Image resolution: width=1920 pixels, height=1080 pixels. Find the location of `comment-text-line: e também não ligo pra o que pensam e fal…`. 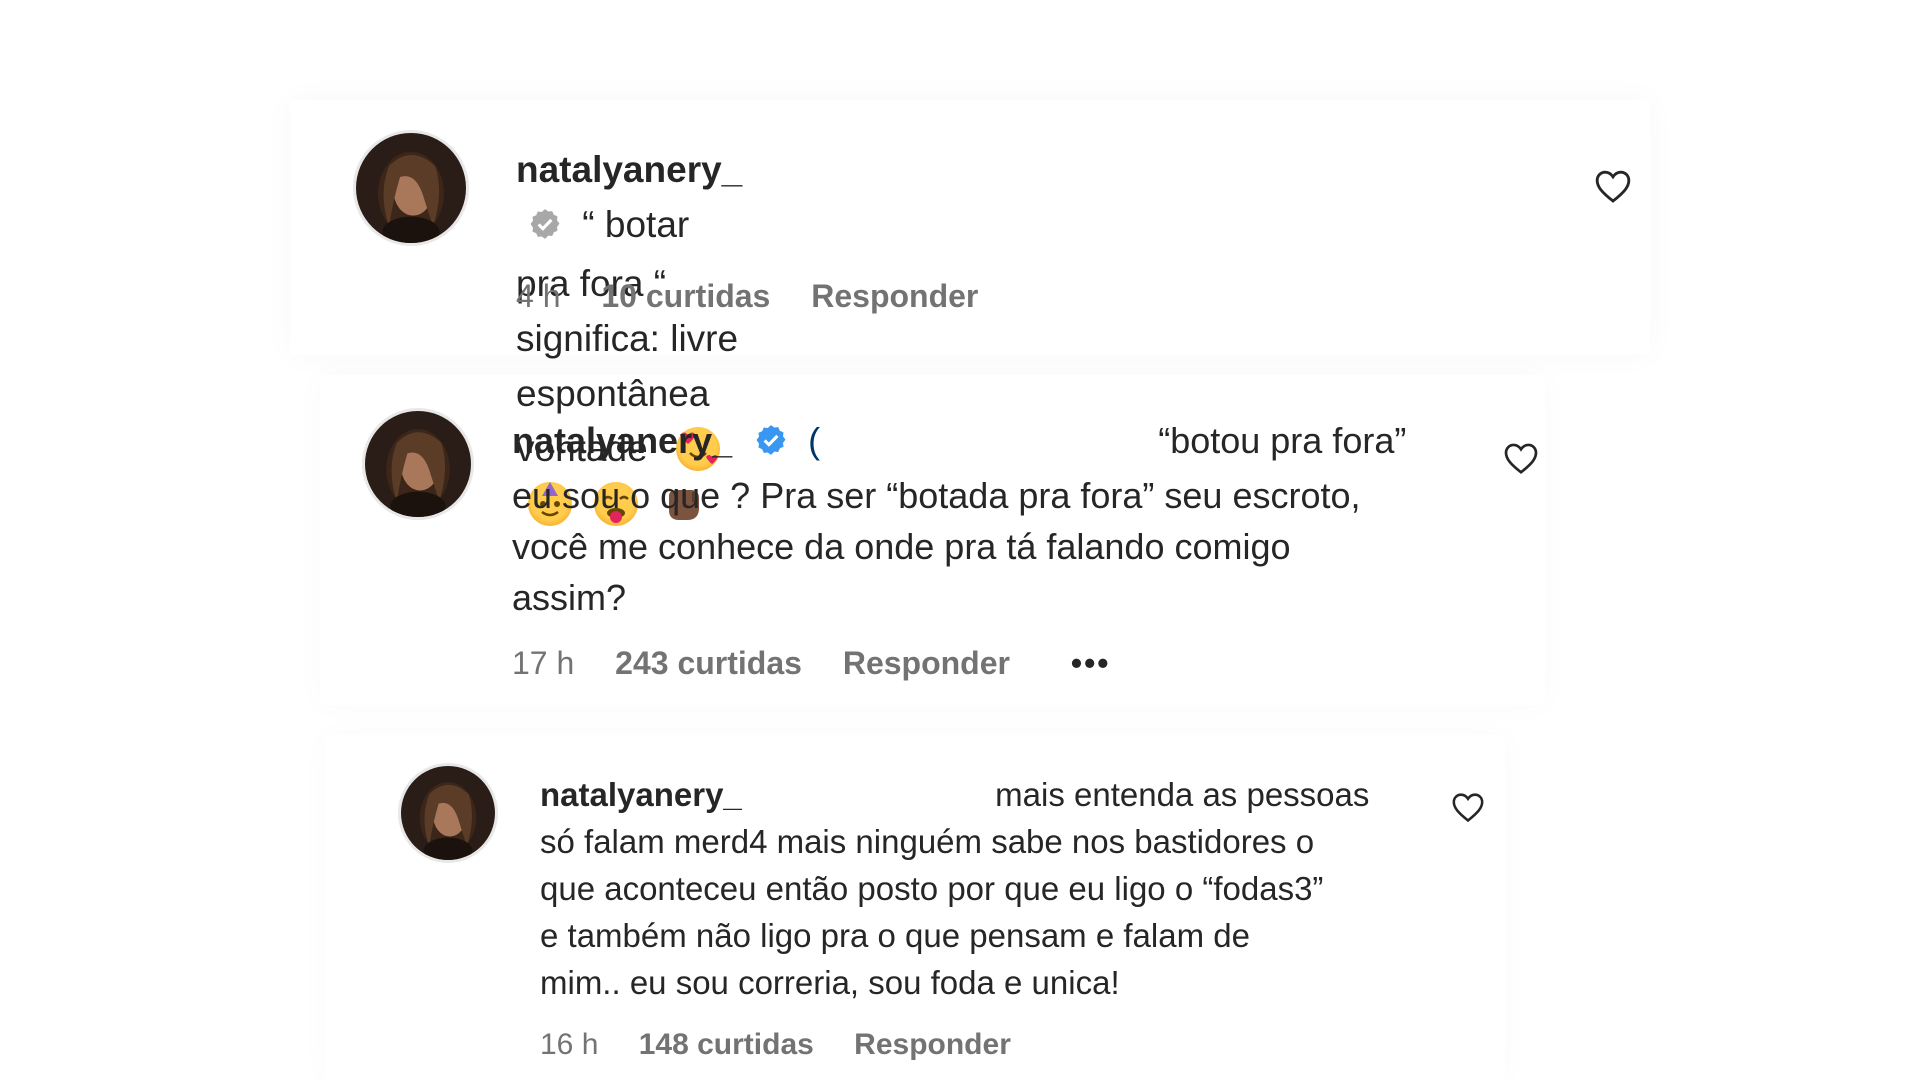

comment-text-line: e também não ligo pra o que pensam e fal… is located at coordinates (895, 935).